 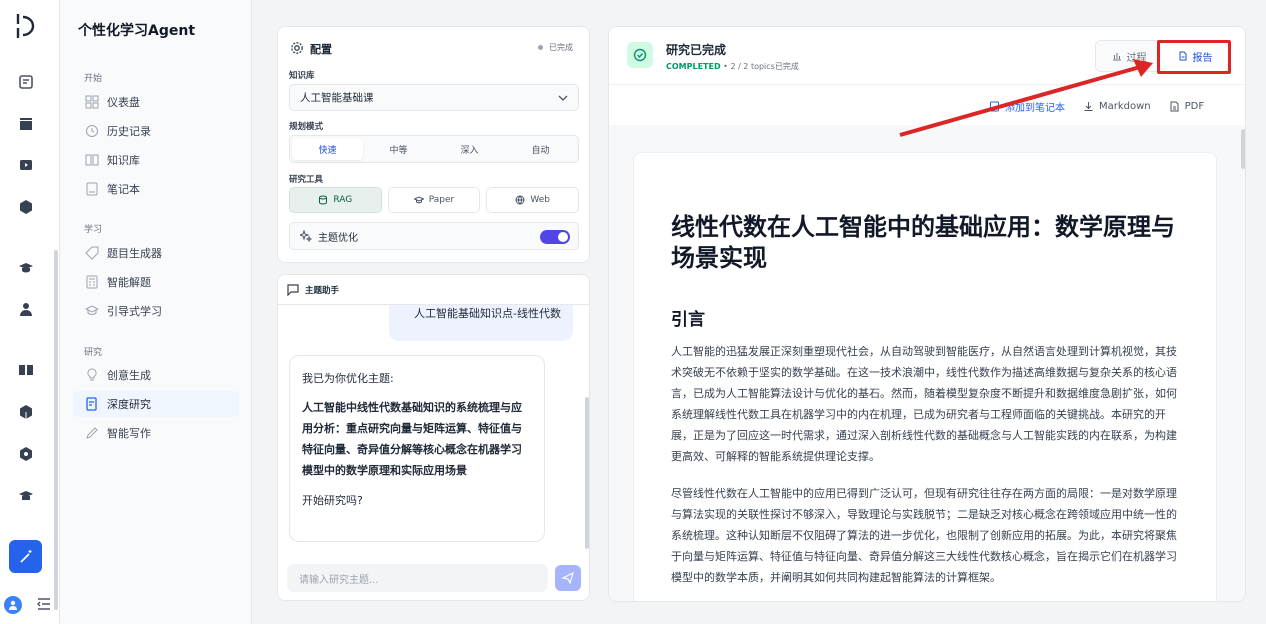 I want to click on sidebar-item-label: 笔记本, so click(x=123, y=189).